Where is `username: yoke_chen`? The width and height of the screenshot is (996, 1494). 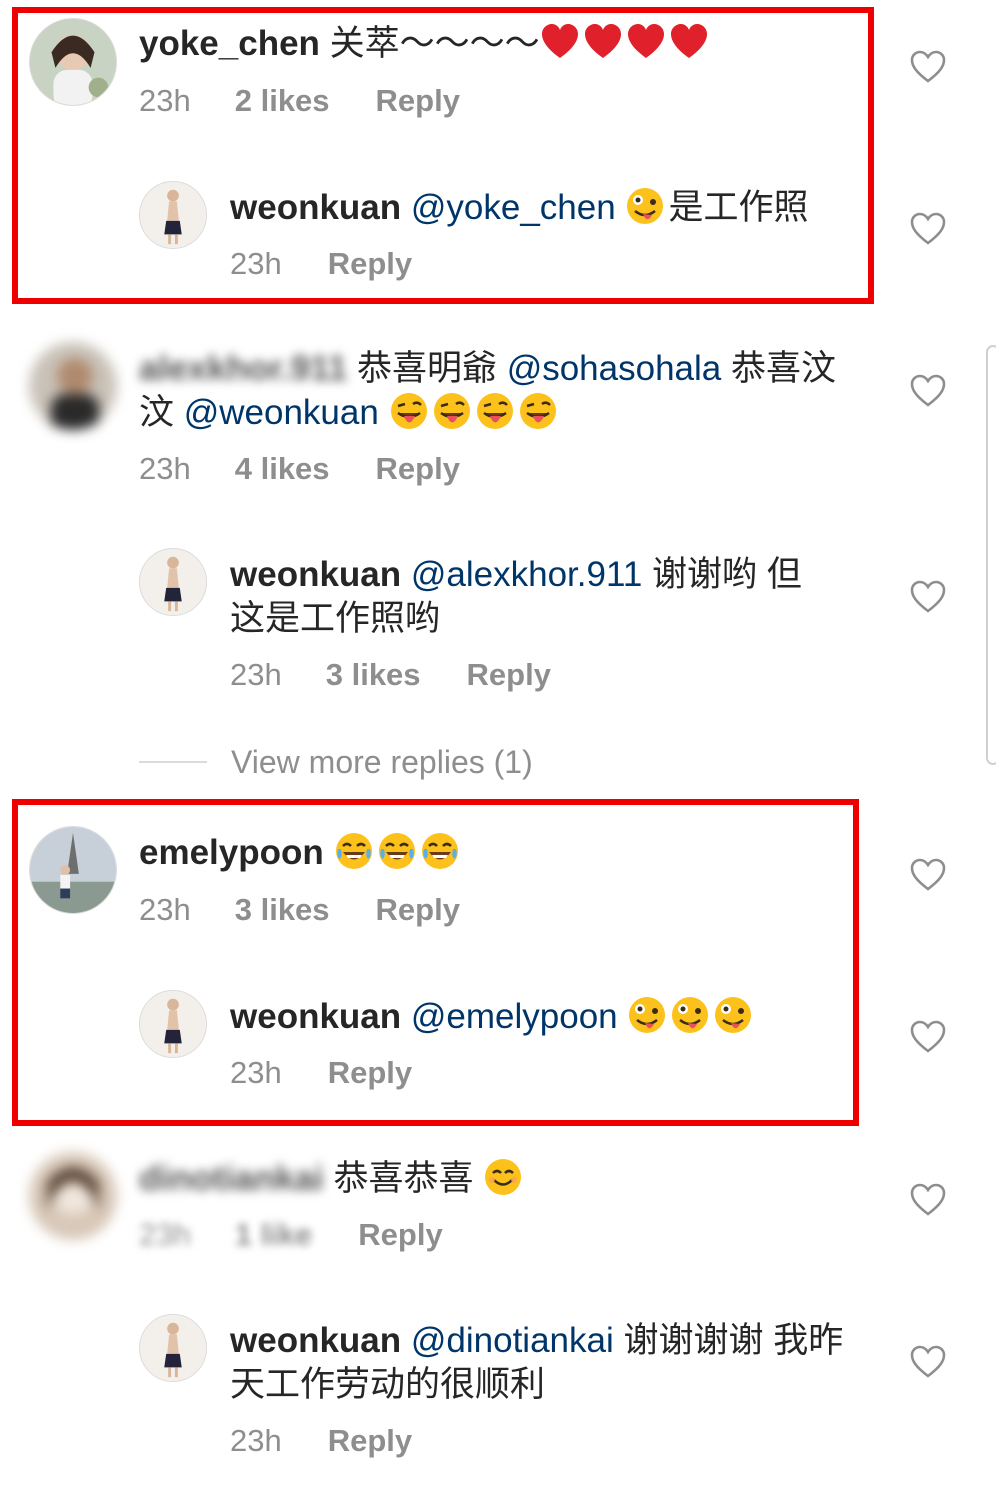
username: yoke_chen is located at coordinates (229, 43).